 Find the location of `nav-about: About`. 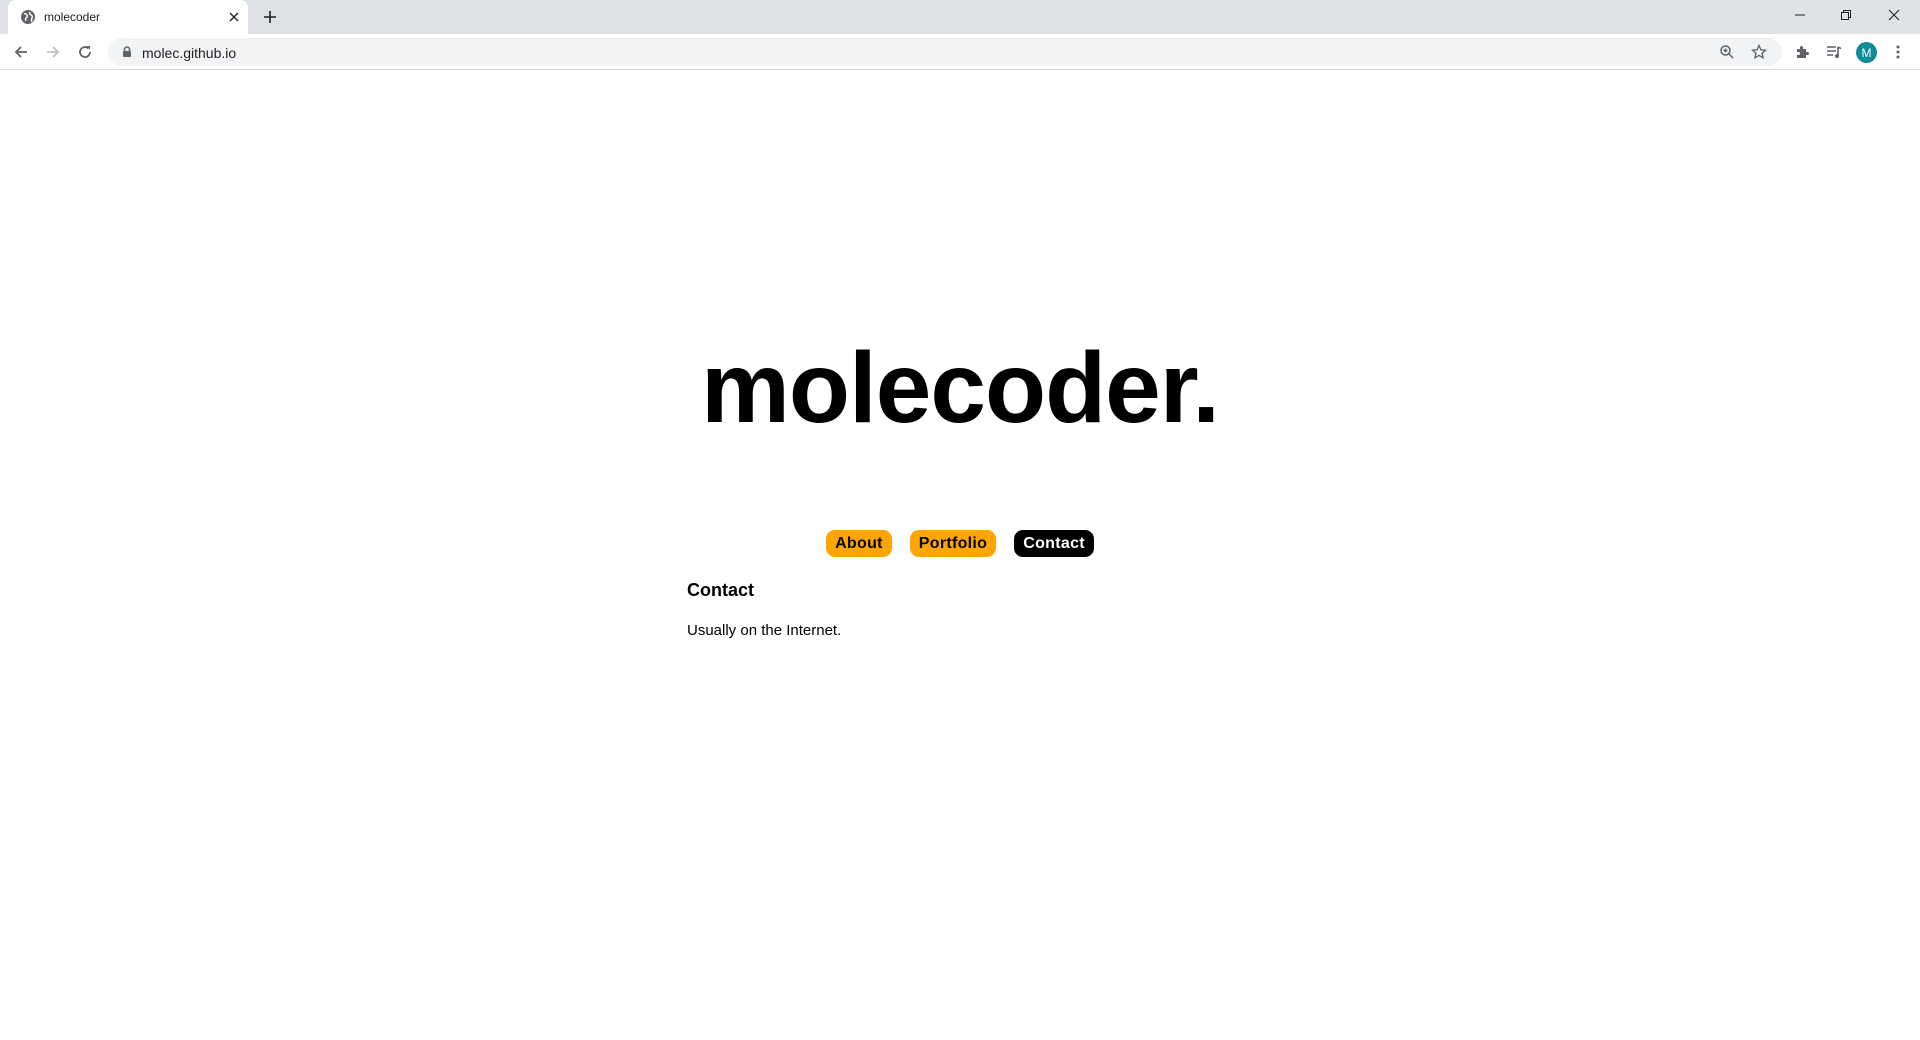

nav-about: About is located at coordinates (859, 543).